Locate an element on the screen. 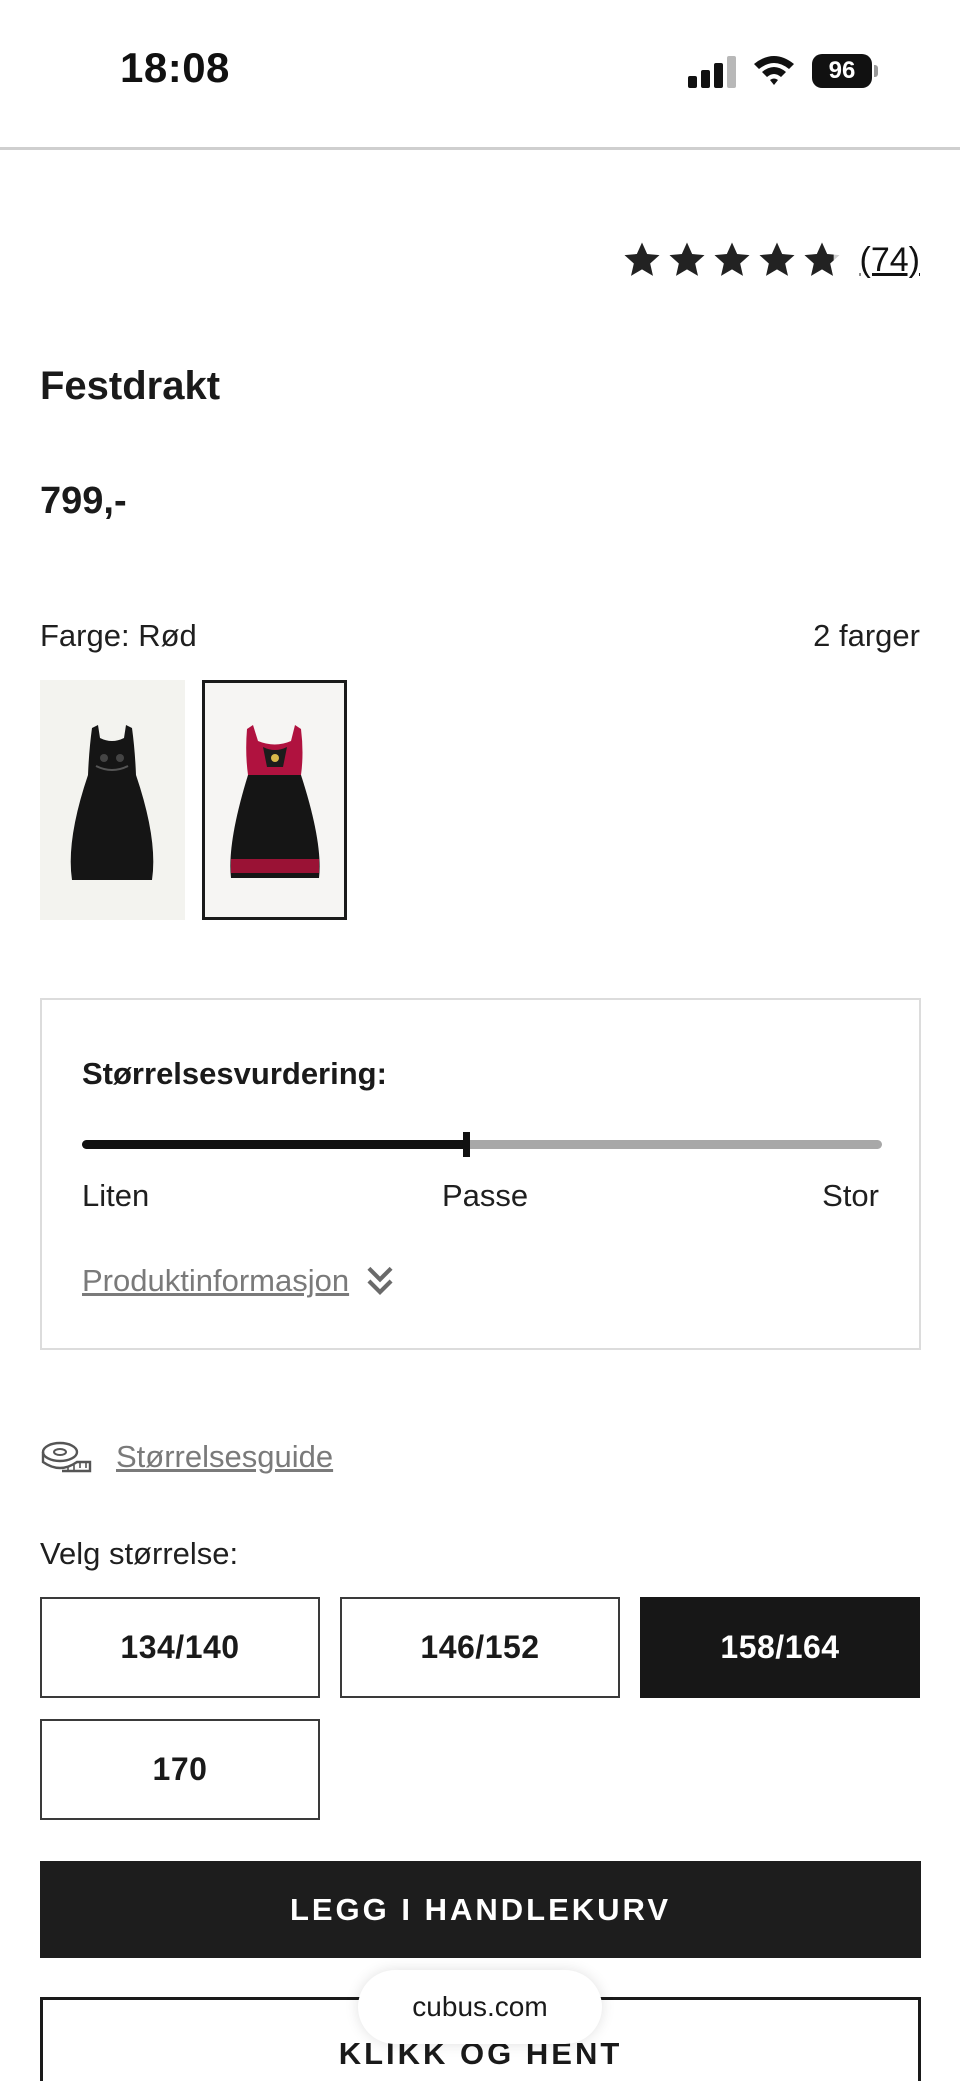 This screenshot has width=960, height=2081. size-rating-marker is located at coordinates (466, 1144).